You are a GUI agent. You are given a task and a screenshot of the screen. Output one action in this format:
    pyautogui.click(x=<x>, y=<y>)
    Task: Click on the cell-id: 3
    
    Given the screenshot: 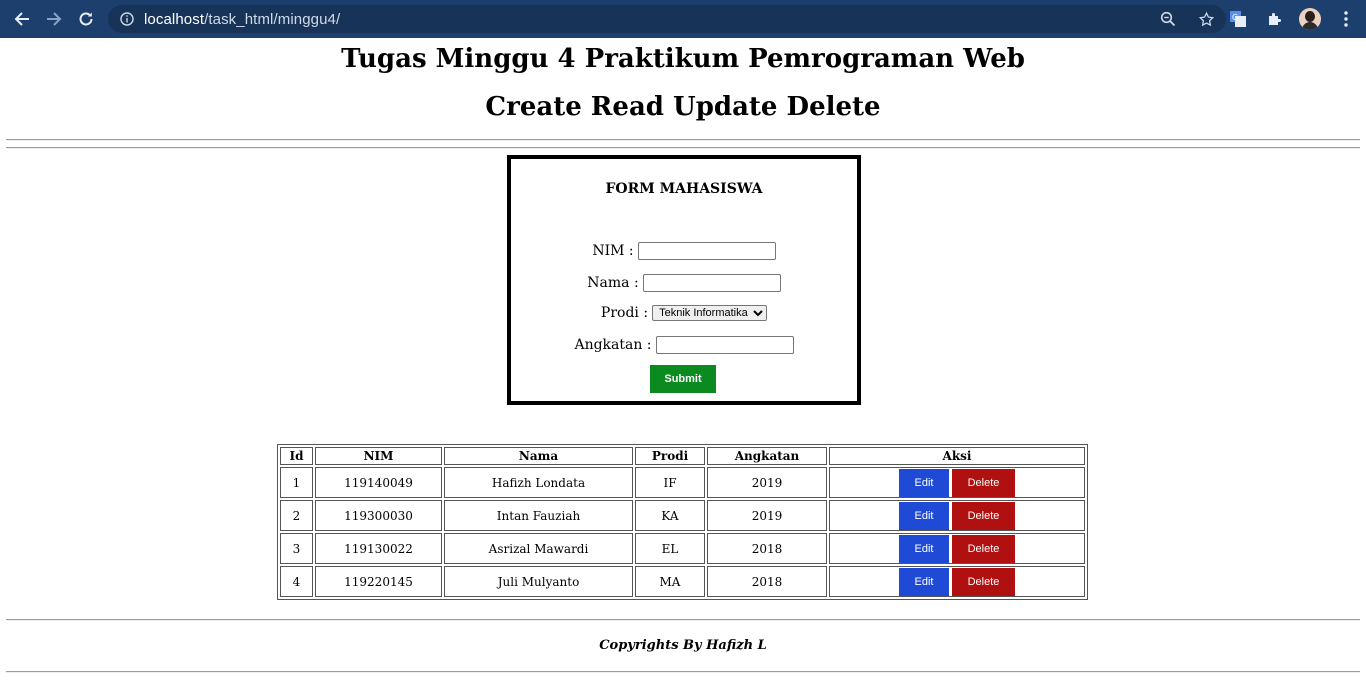 What is the action you would take?
    pyautogui.click(x=296, y=548)
    